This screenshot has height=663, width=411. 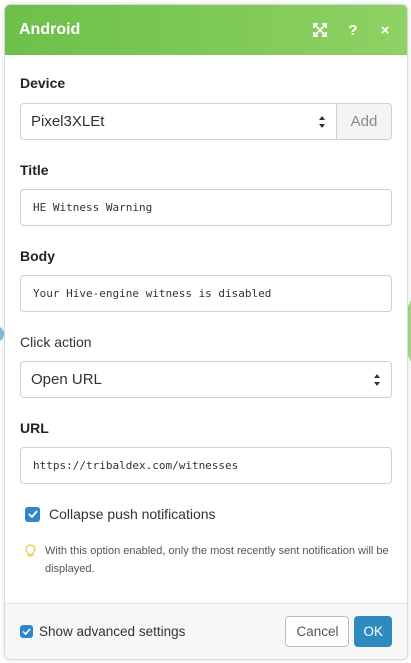 I want to click on collapse-checkbox, so click(x=32, y=514).